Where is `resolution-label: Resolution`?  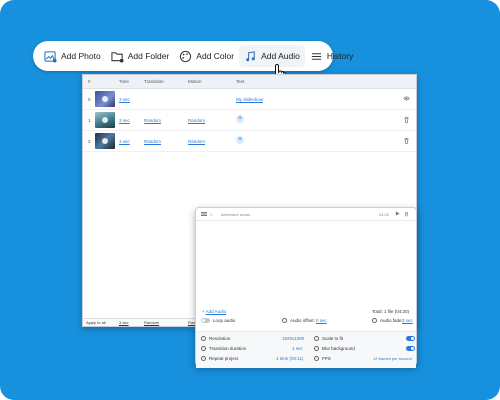 resolution-label: Resolution is located at coordinates (220, 338).